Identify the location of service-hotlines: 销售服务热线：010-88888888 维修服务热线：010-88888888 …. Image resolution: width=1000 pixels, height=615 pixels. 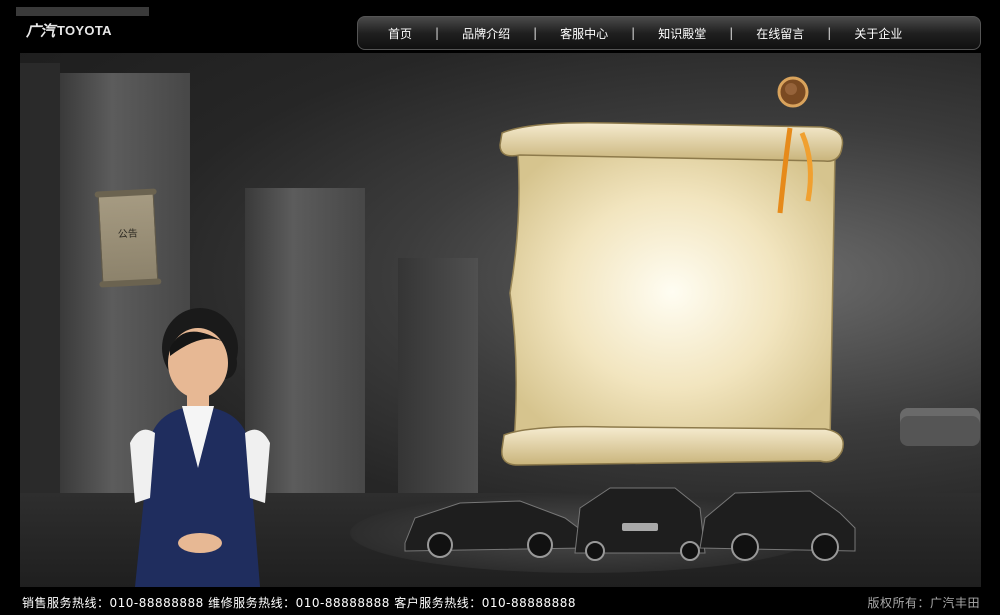
(299, 603).